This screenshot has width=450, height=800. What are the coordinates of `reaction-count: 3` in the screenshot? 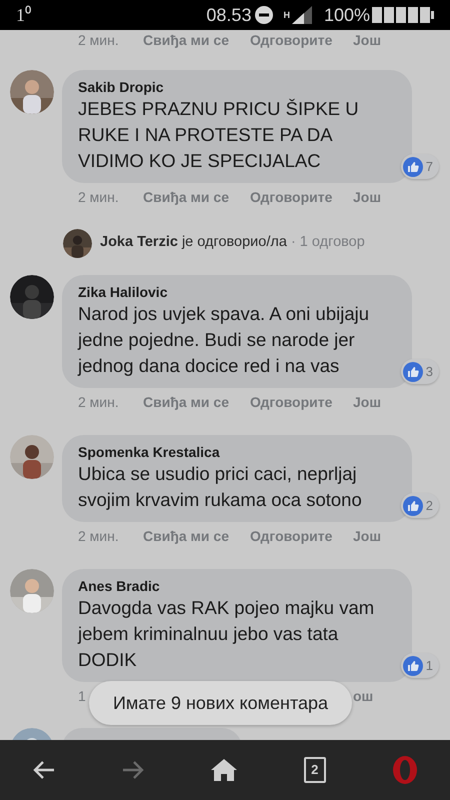 It's located at (419, 371).